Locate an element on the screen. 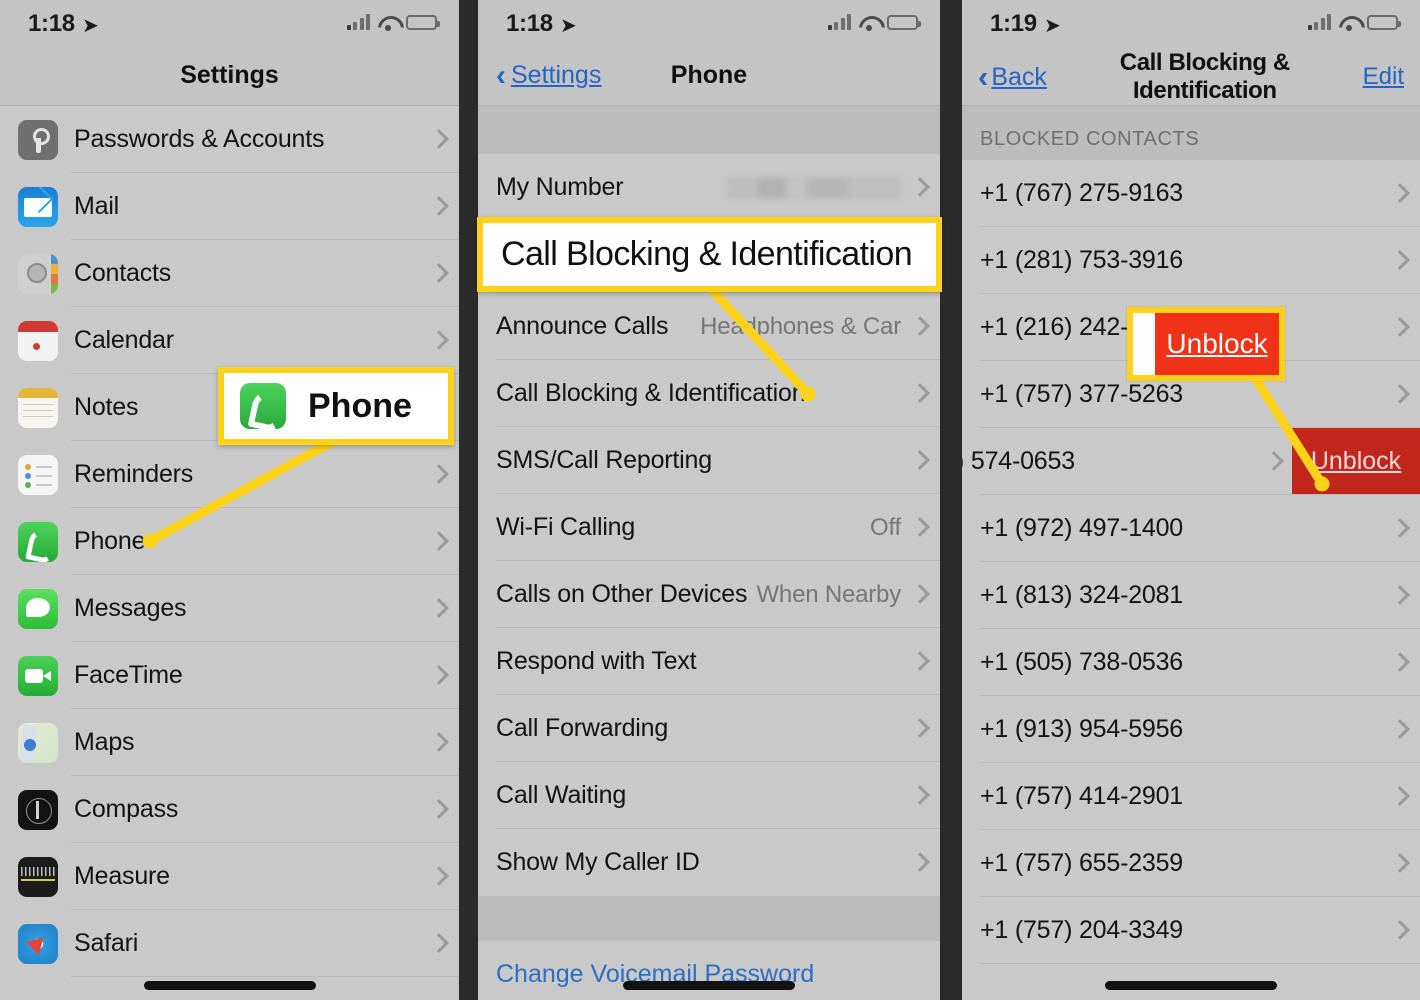  blocked-contact-row: +1 (913) 954-5956 is located at coordinates (1191, 729).